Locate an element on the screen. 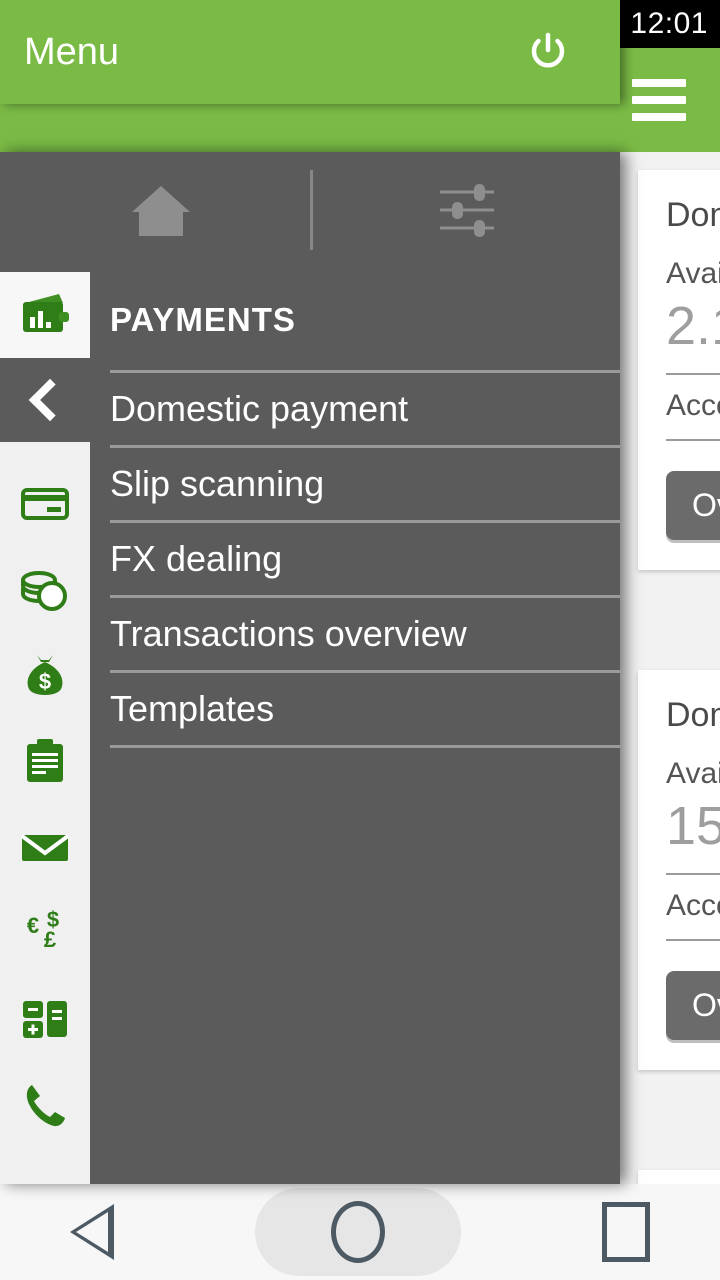 The image size is (720, 1280). menu-item-label: Slip scanning is located at coordinates (217, 483).